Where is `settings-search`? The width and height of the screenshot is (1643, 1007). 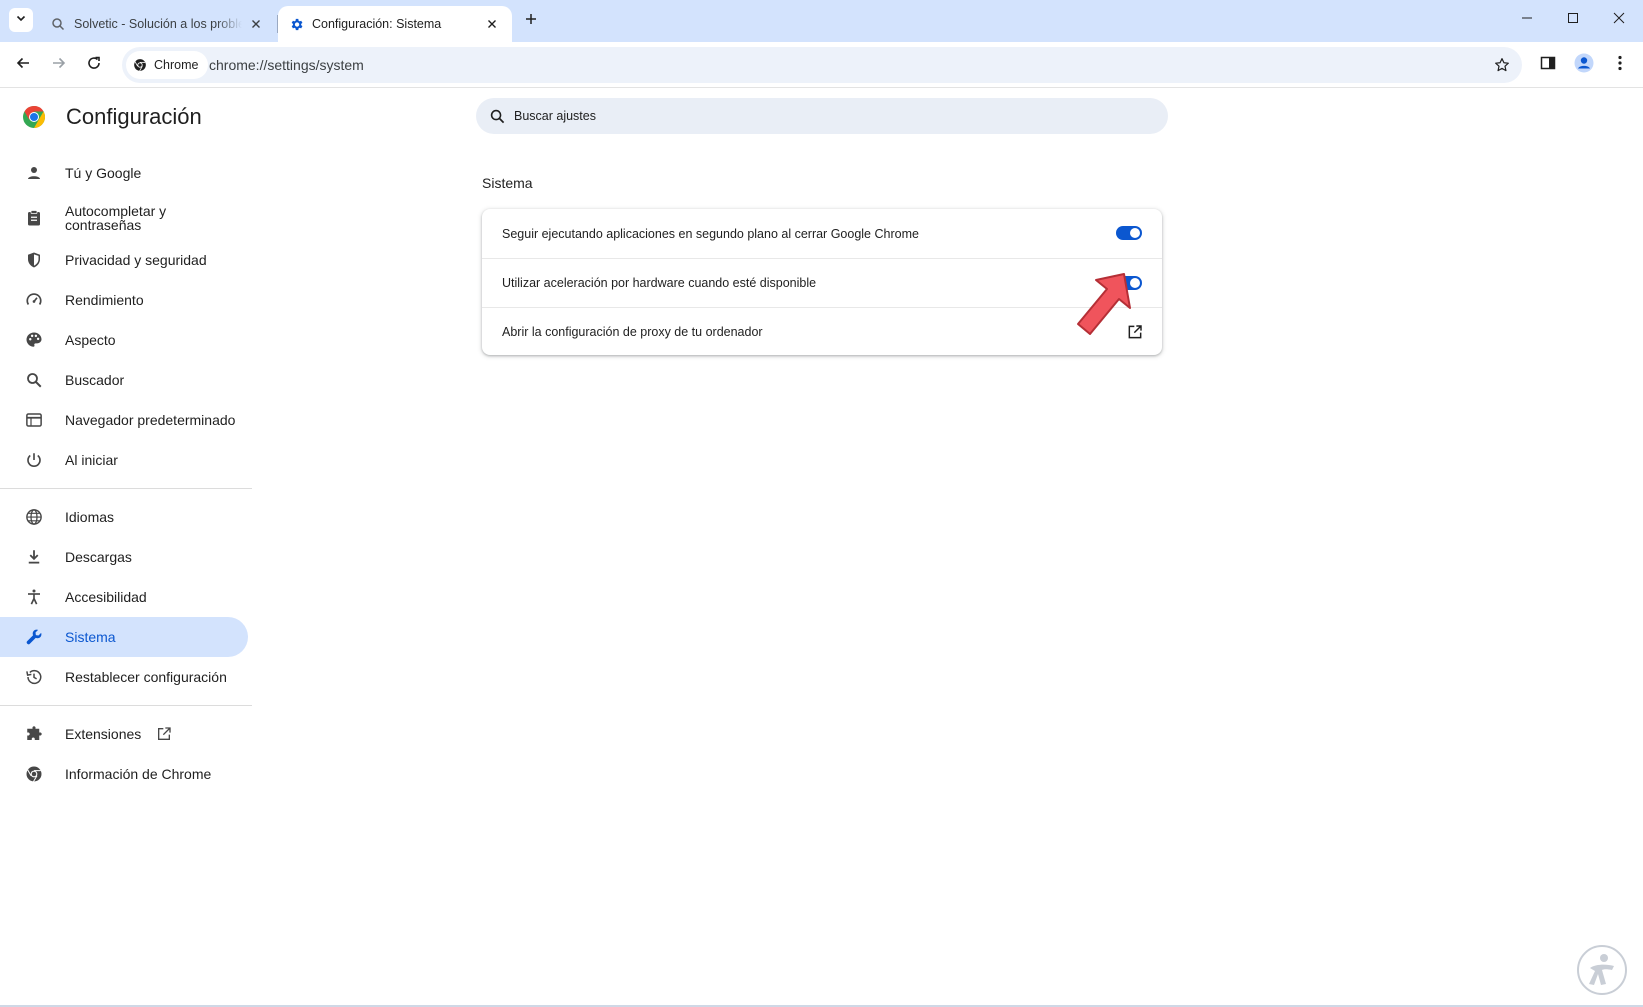
settings-search is located at coordinates (822, 116).